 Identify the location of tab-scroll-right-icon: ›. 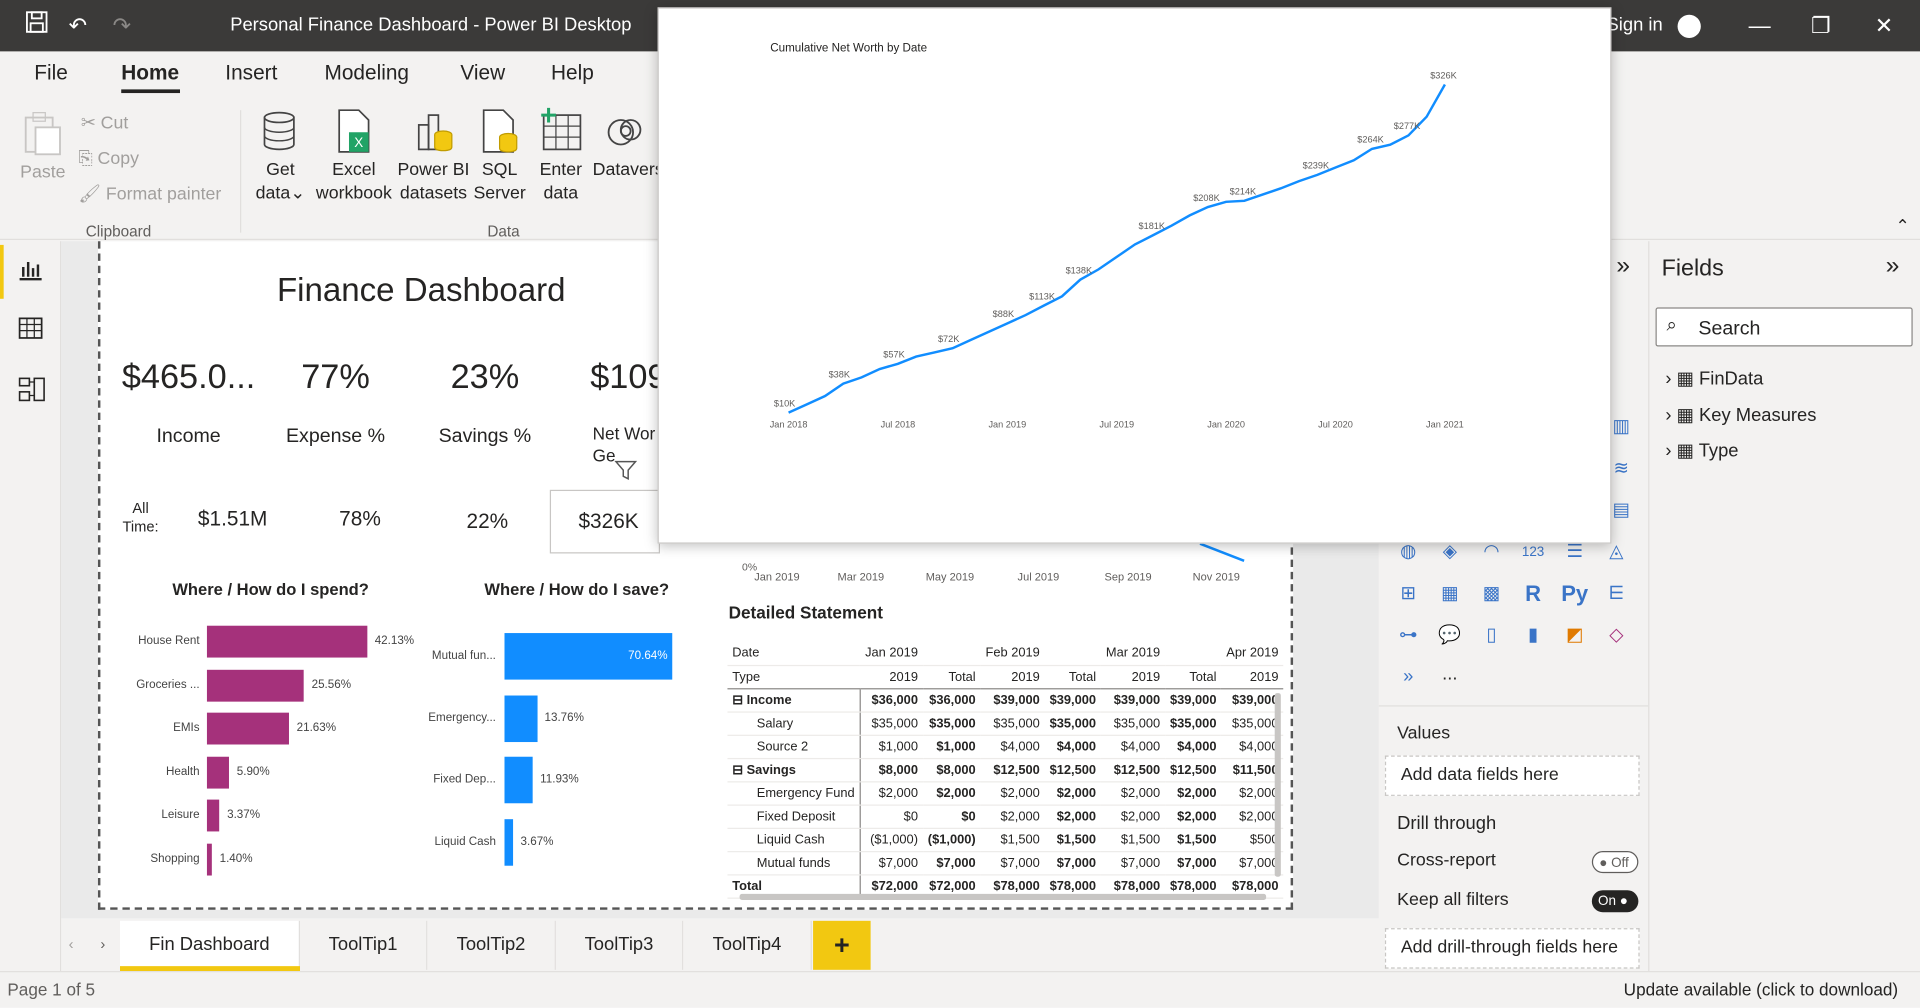
(102, 944).